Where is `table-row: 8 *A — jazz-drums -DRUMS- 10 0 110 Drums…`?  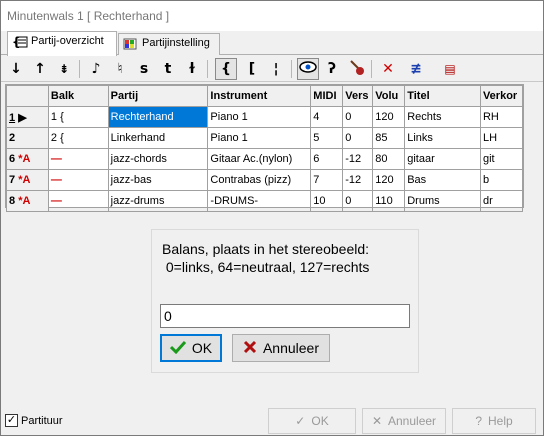 table-row: 8 *A — jazz-drums -DRUMS- 10 0 110 Drums… is located at coordinates (265, 201).